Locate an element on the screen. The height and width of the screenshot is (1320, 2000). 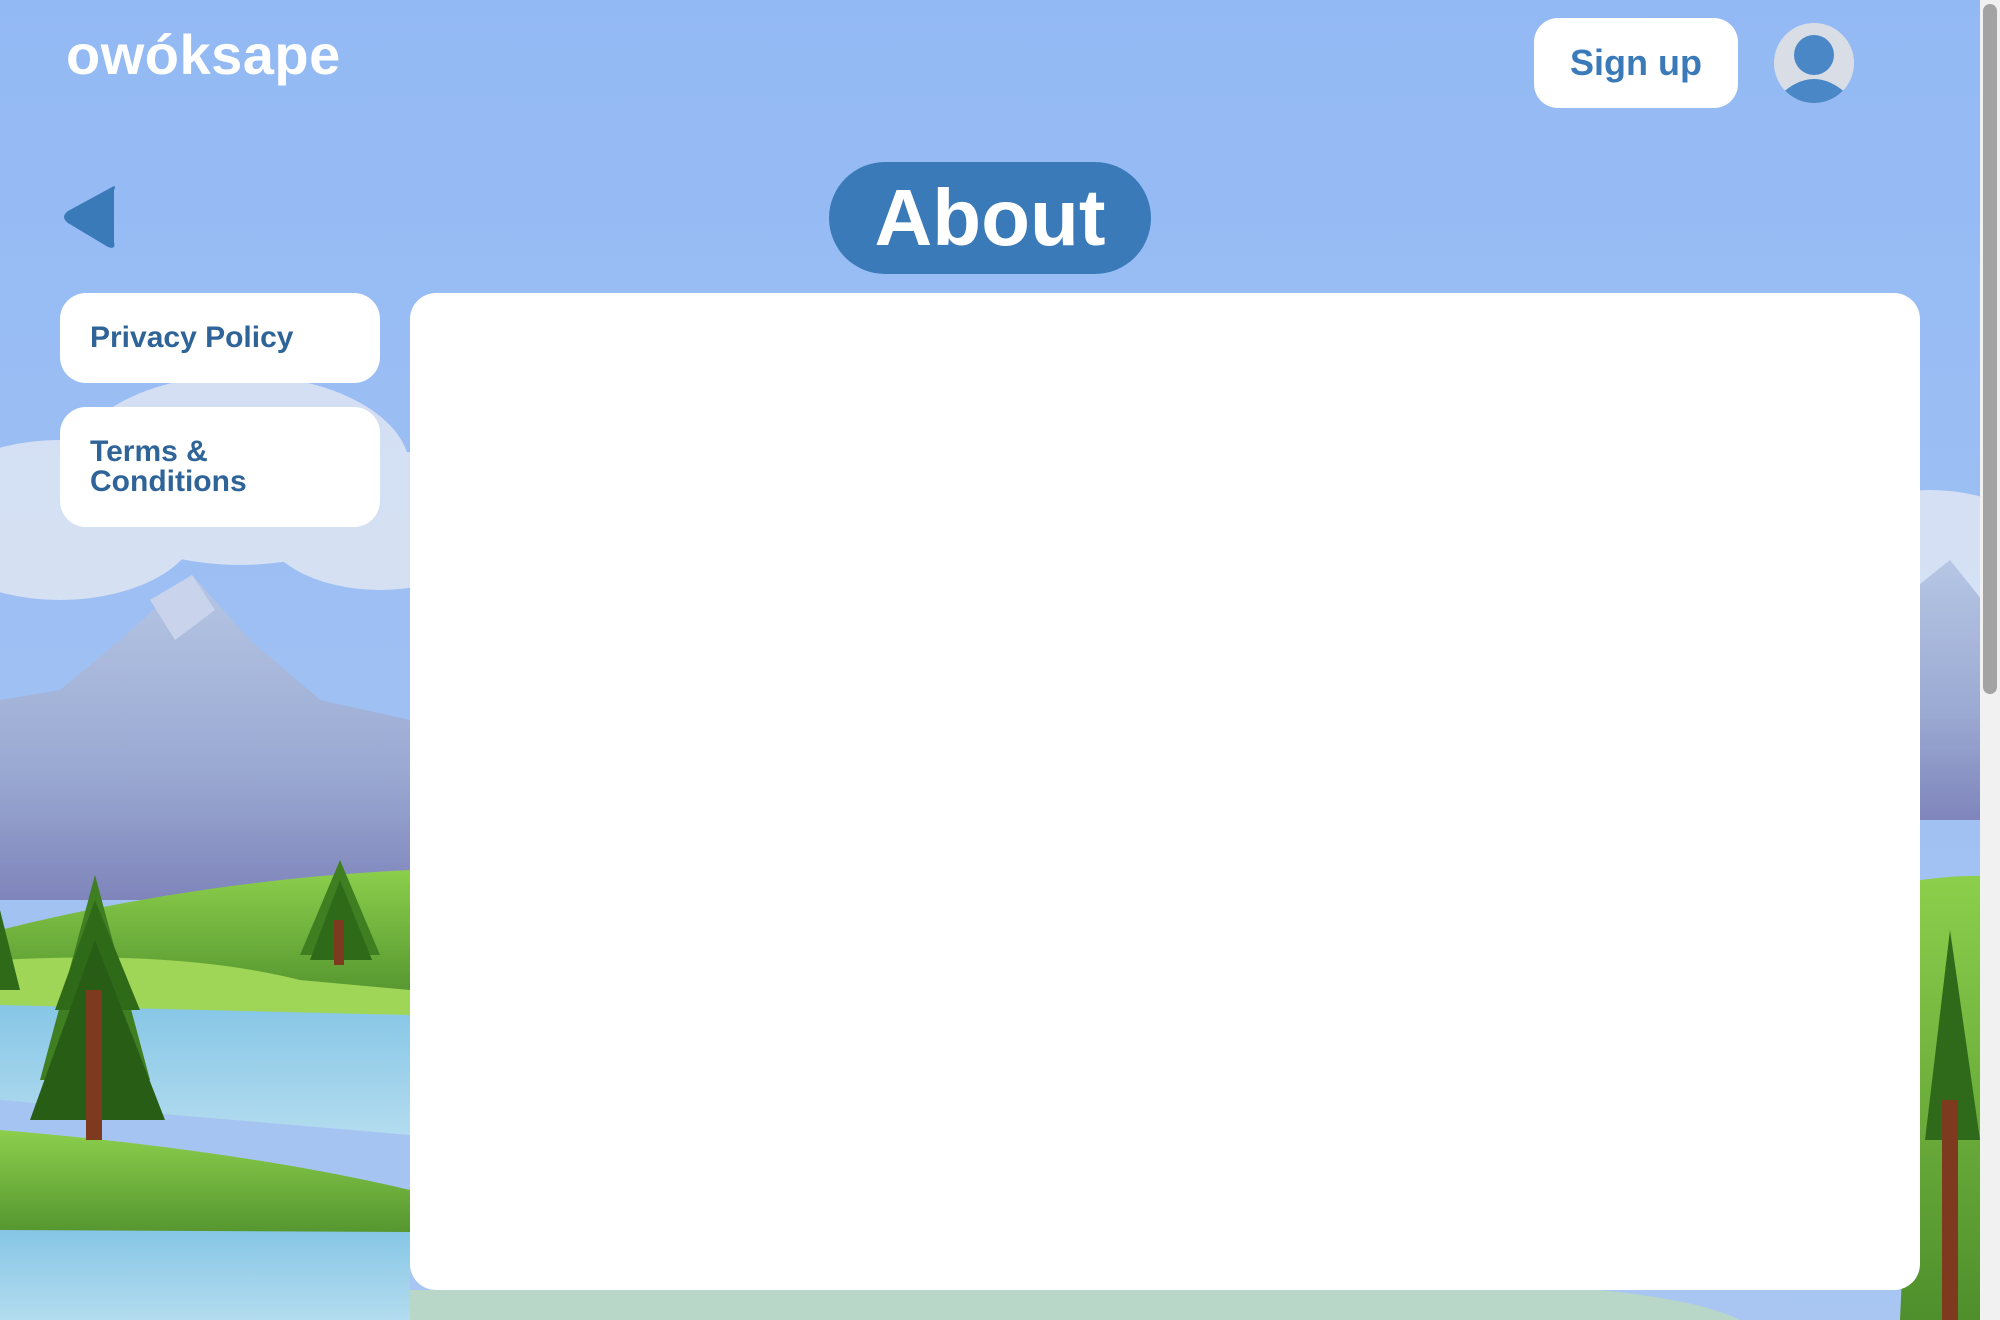
page-title: About is located at coordinates (990, 218).